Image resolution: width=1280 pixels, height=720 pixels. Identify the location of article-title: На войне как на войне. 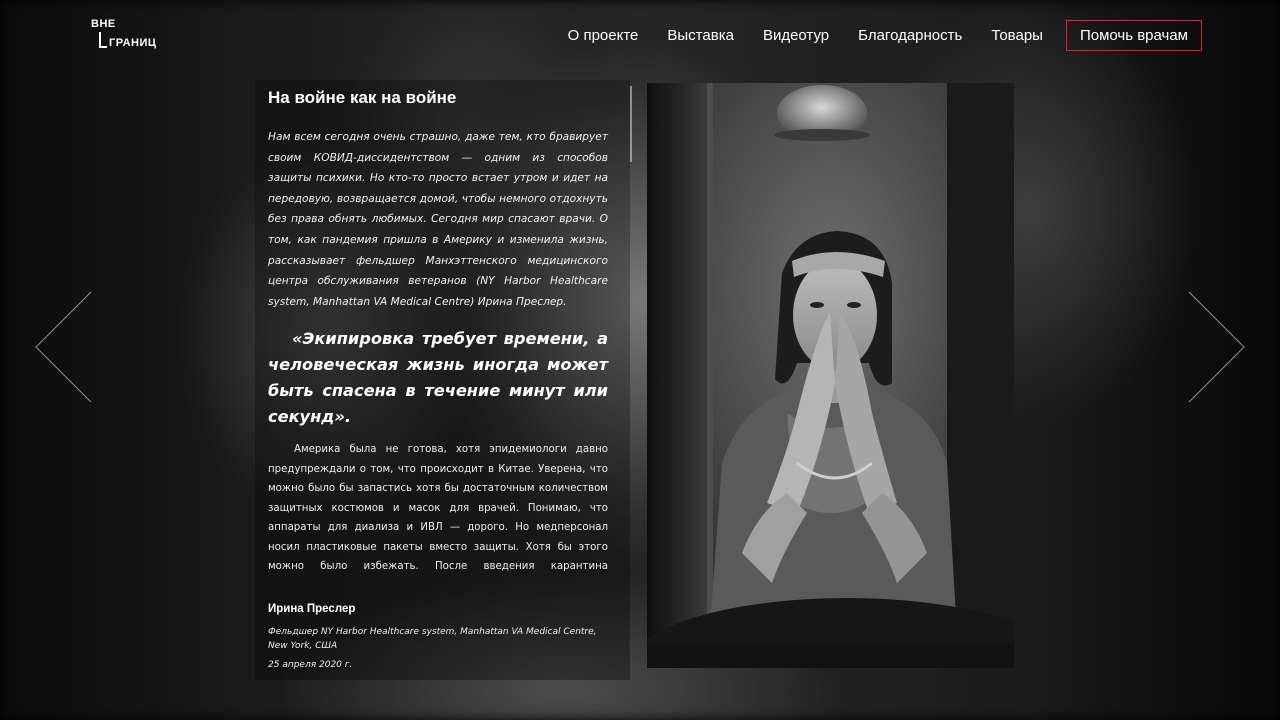
(362, 97).